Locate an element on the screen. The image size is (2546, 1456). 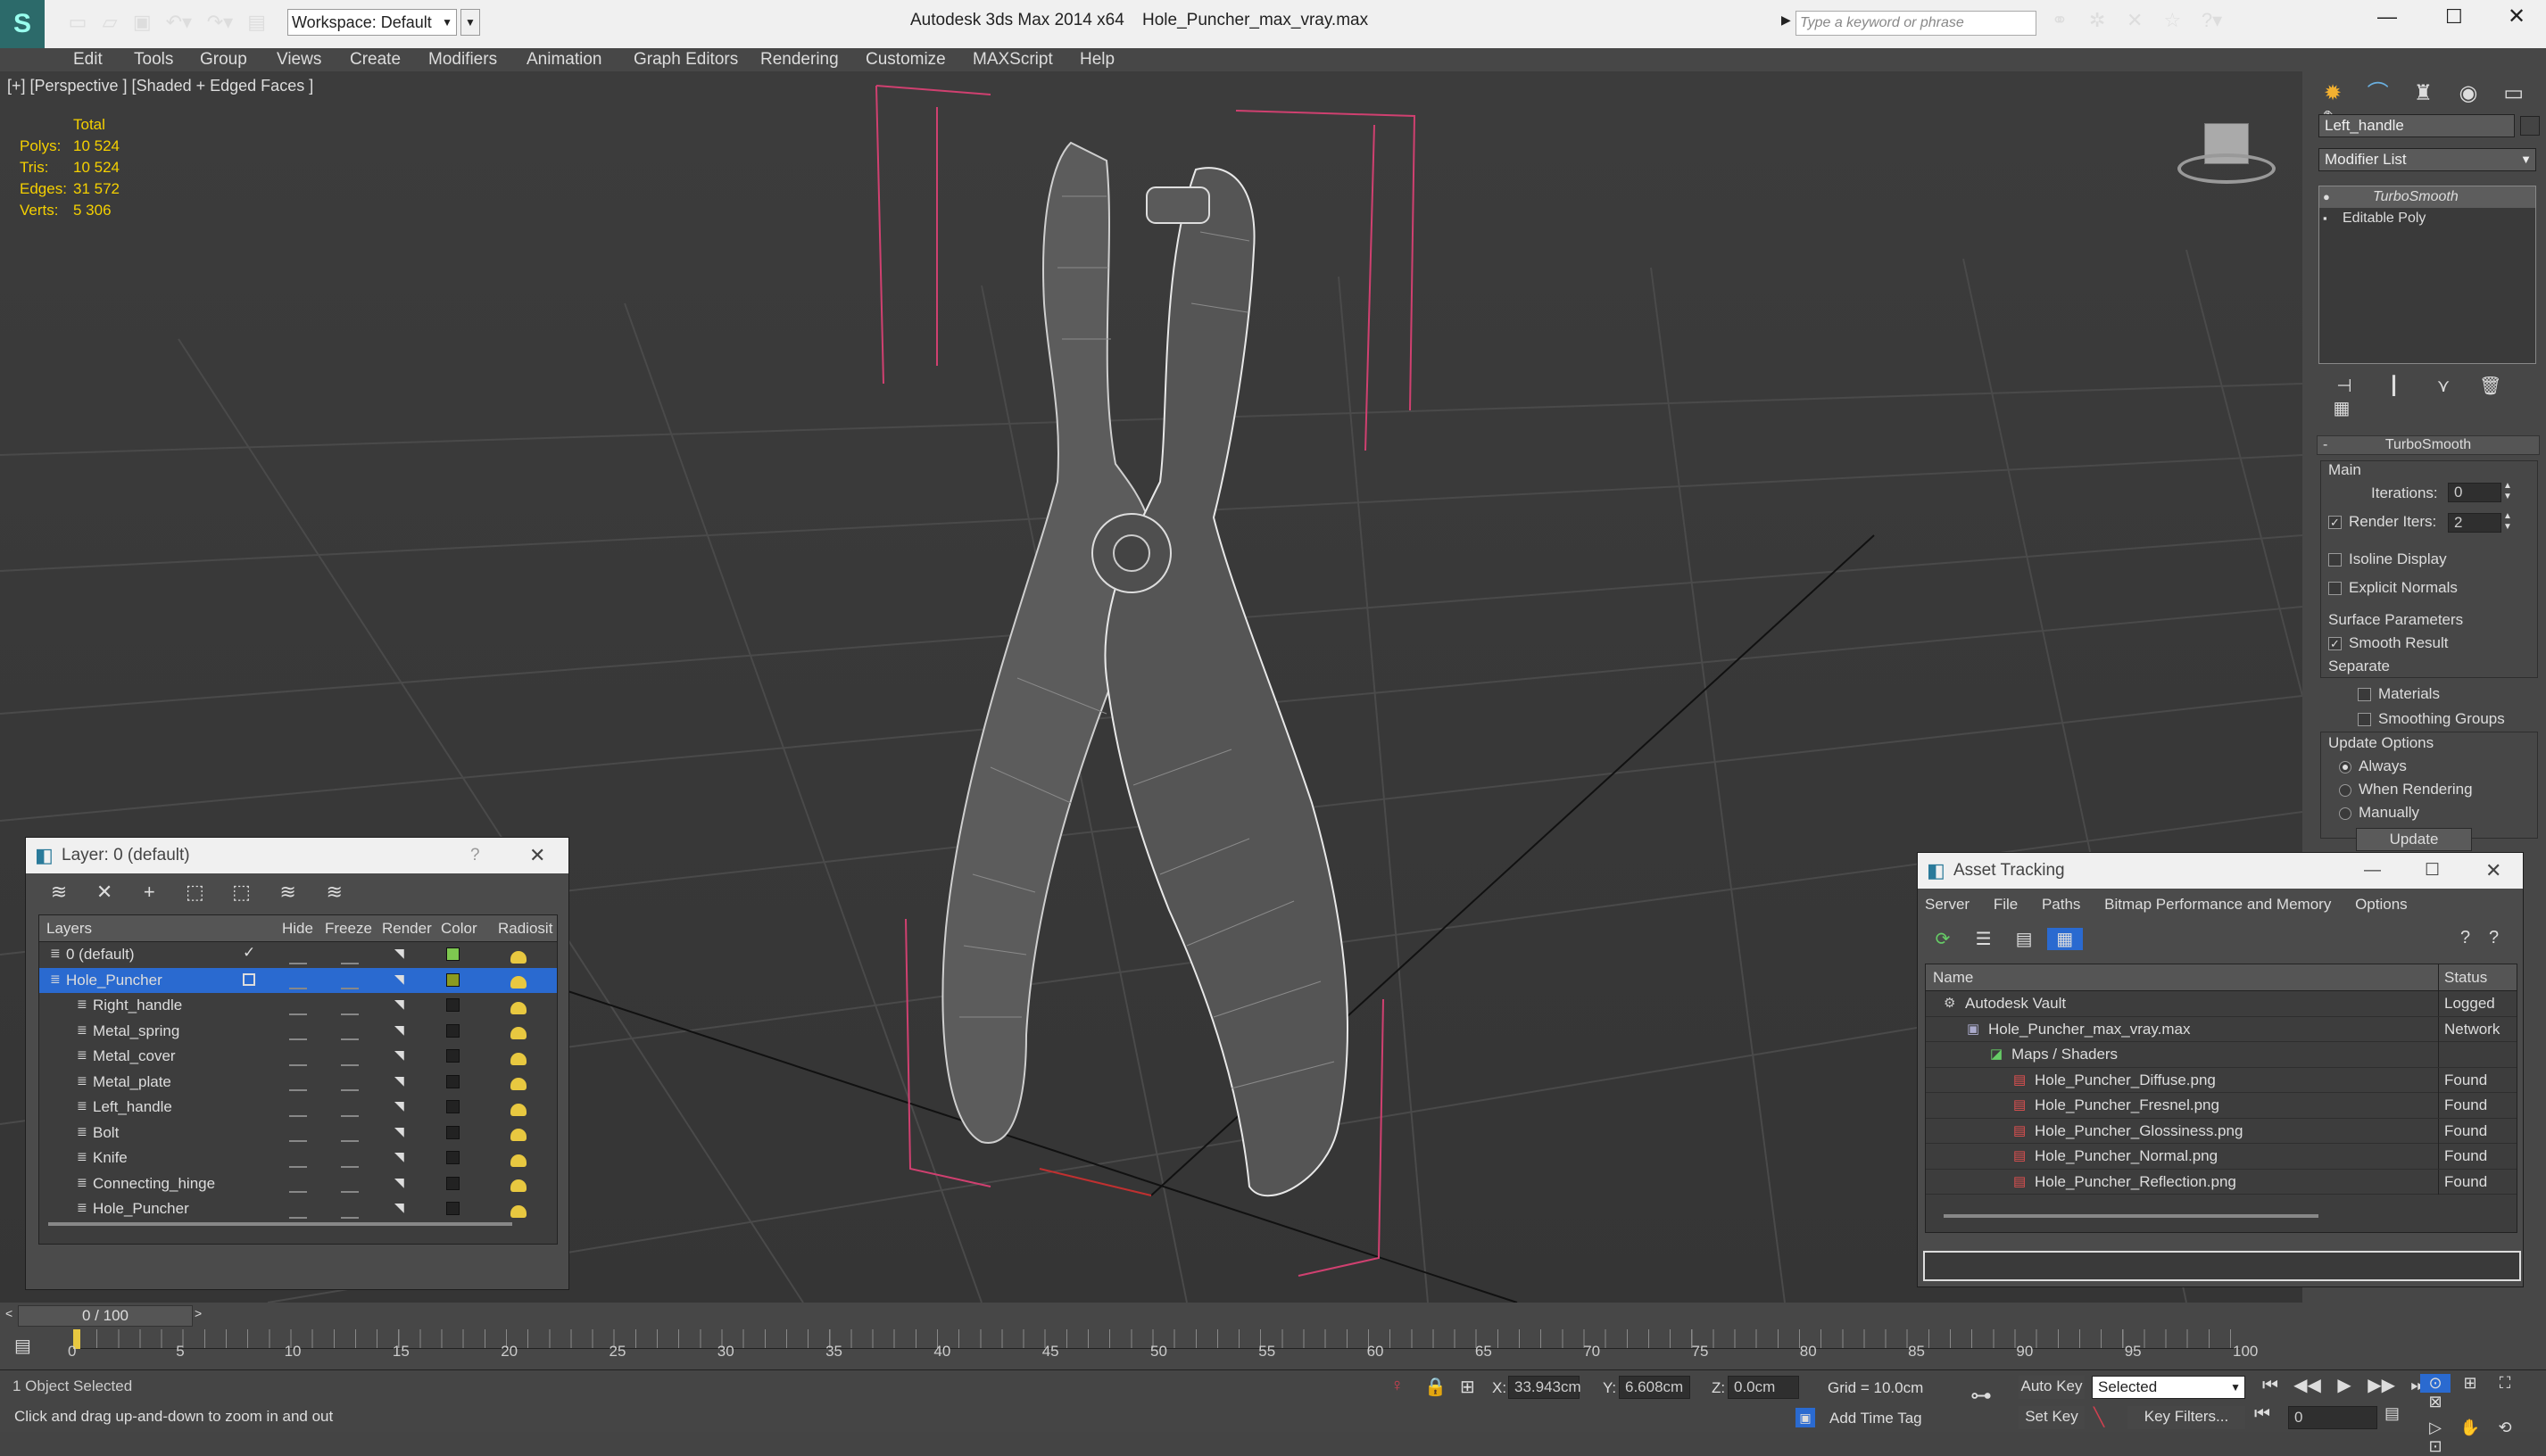
search-arrow-icon: ▶ is located at coordinates (1786, 20).